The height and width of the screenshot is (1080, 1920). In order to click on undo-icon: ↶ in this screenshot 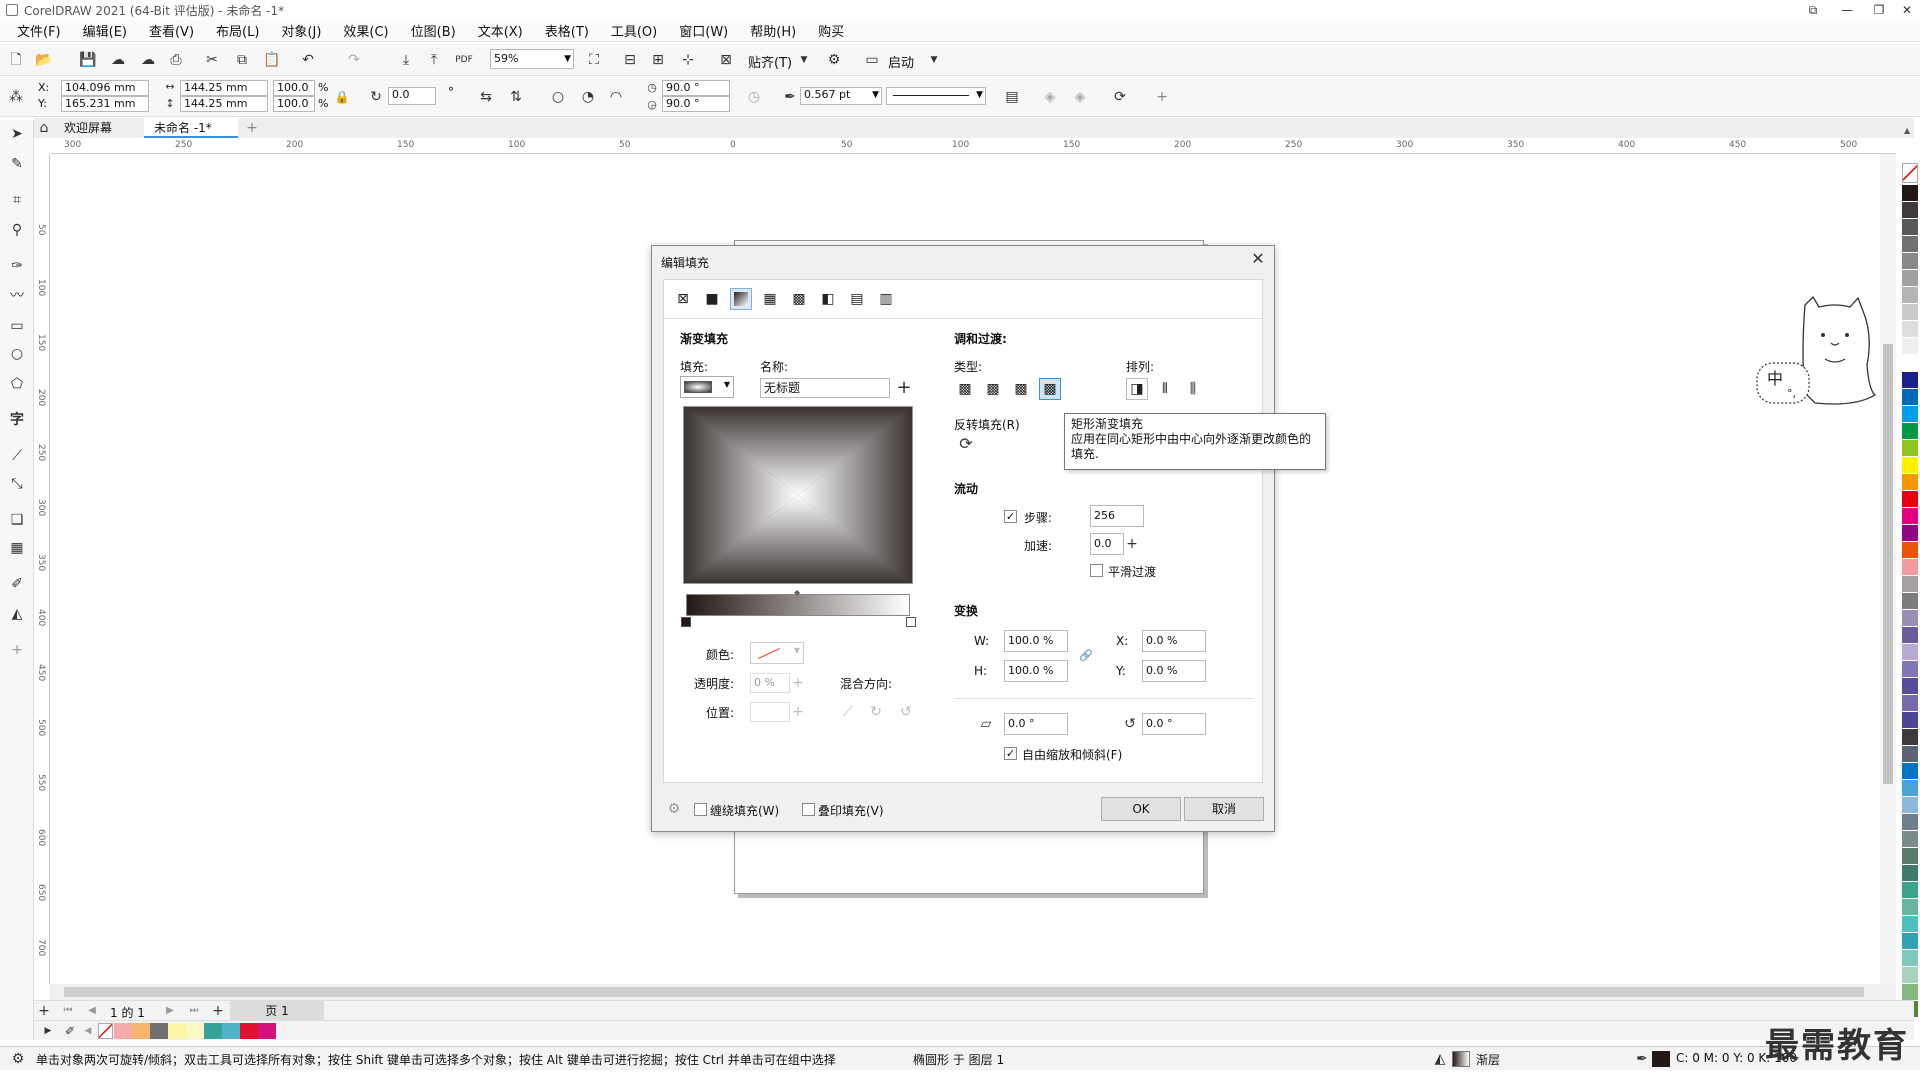, I will do `click(308, 60)`.